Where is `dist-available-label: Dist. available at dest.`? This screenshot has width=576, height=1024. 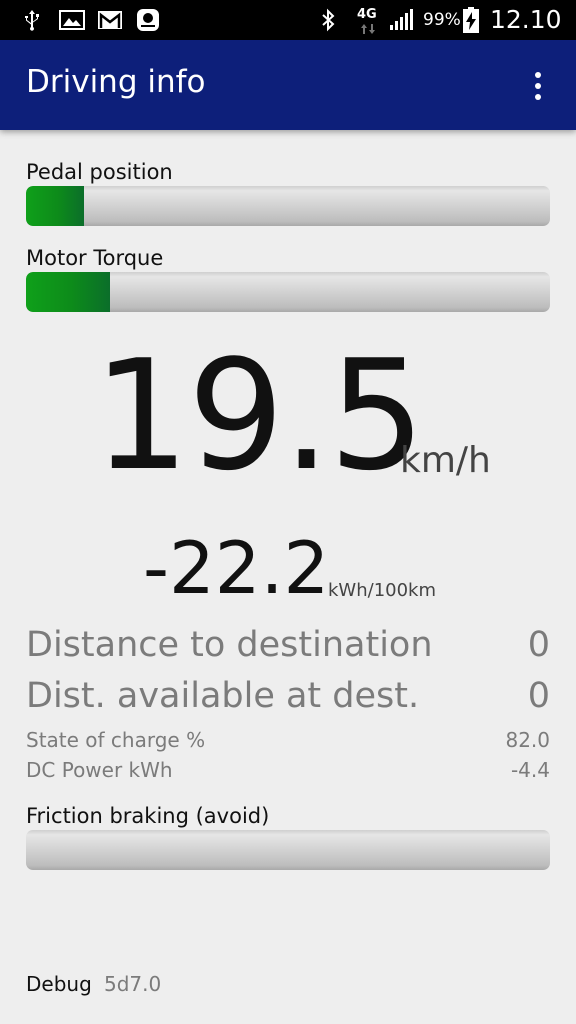 dist-available-label: Dist. available at dest. is located at coordinates (223, 696).